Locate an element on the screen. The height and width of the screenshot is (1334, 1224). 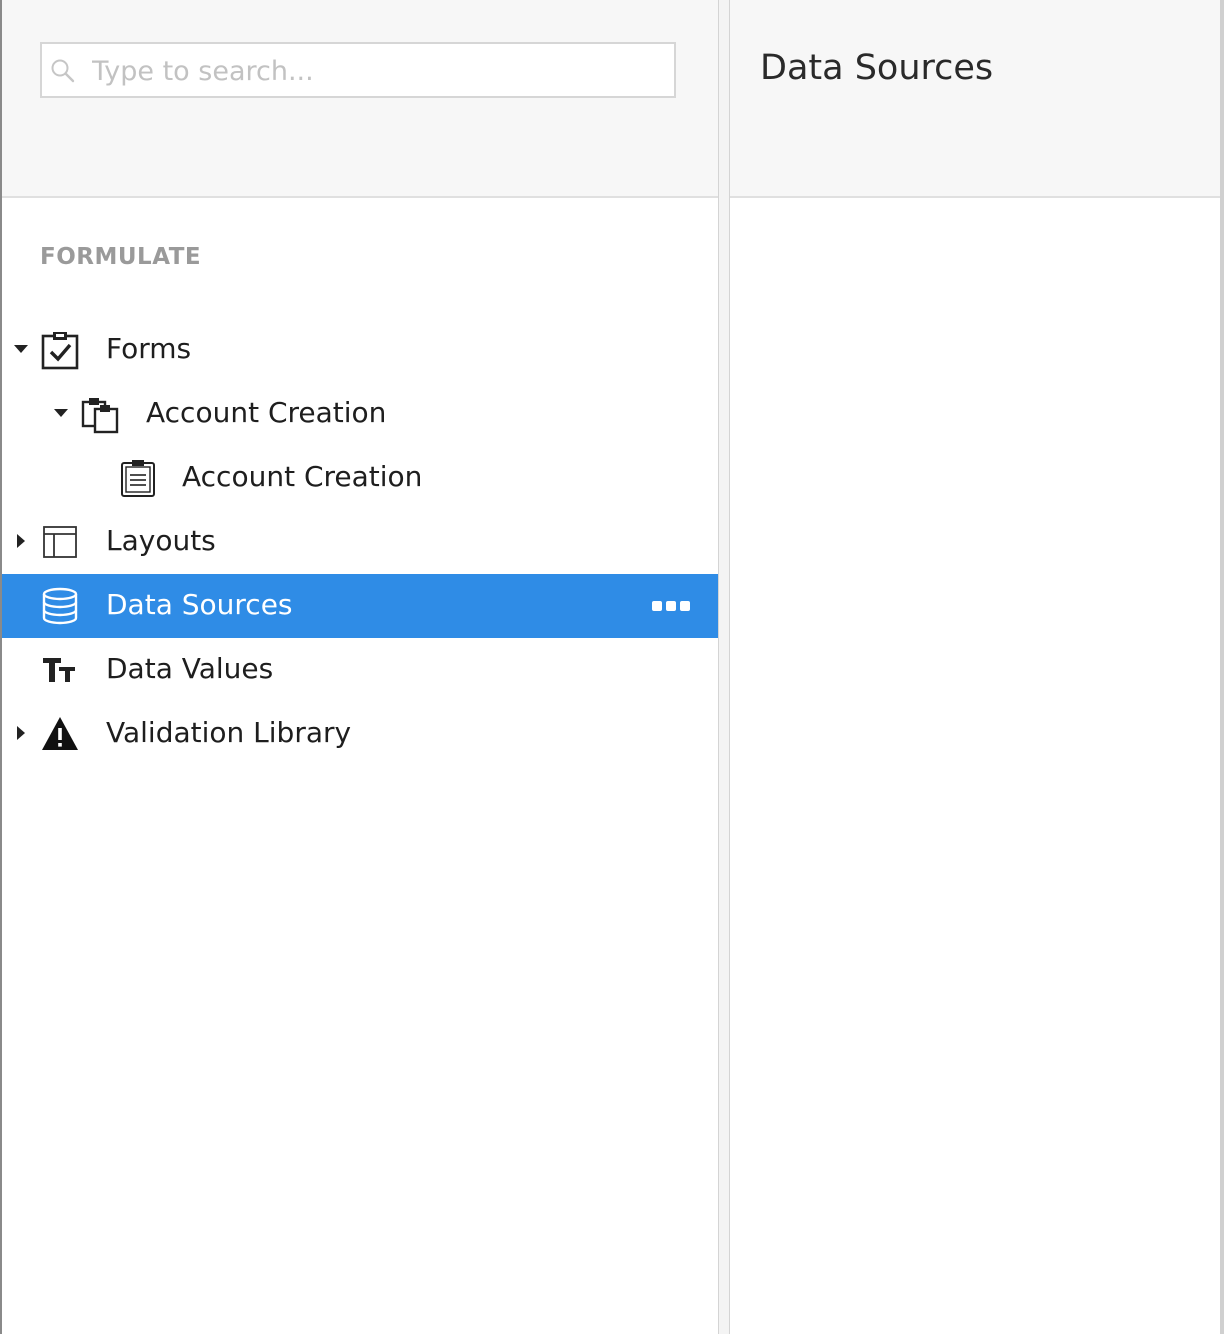
tree-item-account-creation-group: Account Creation is located at coordinates (360, 414).